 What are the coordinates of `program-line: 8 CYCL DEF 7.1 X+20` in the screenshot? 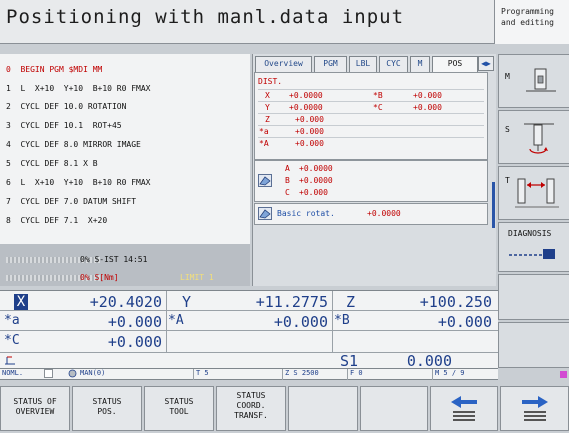 It's located at (56, 220).